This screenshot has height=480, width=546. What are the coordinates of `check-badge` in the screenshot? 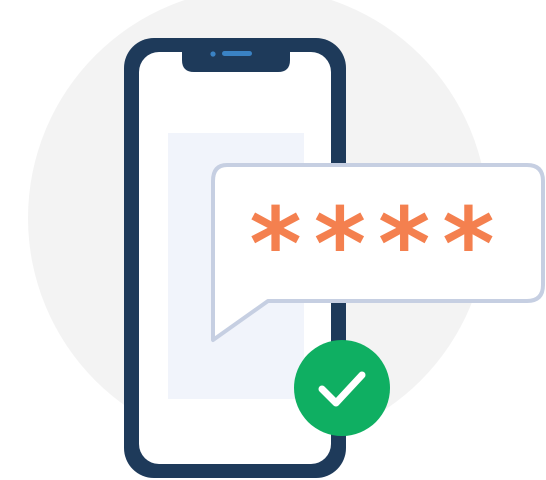 It's located at (342, 388).